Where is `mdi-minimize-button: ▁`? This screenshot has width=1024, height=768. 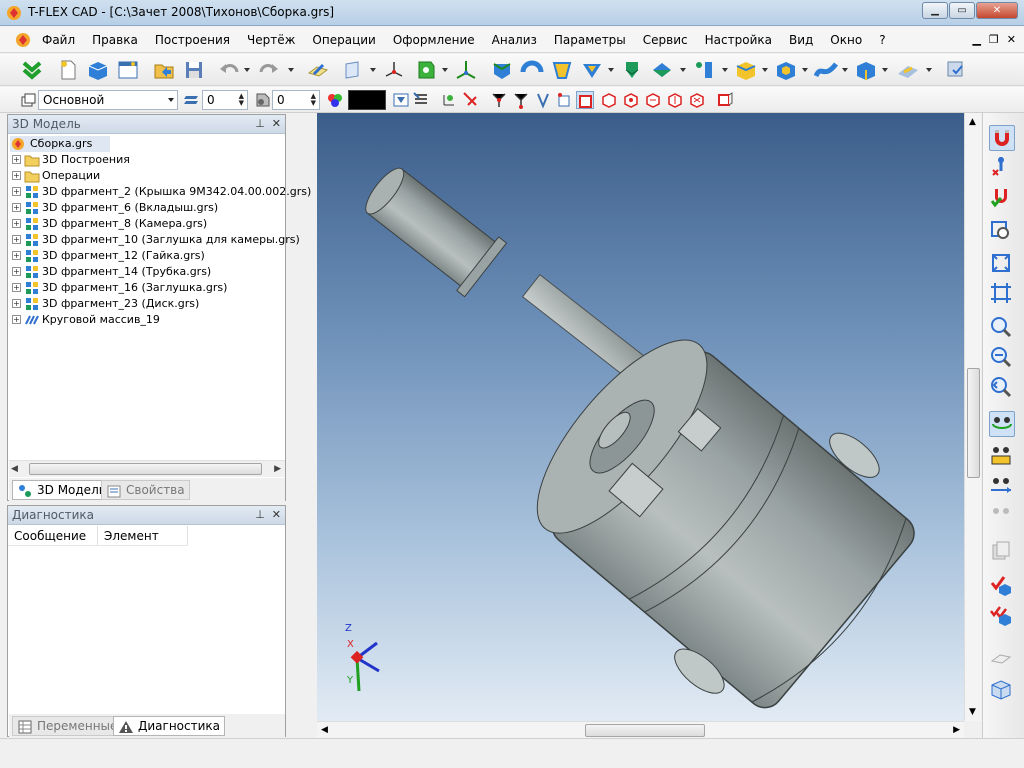
mdi-minimize-button: ▁ is located at coordinates (976, 39).